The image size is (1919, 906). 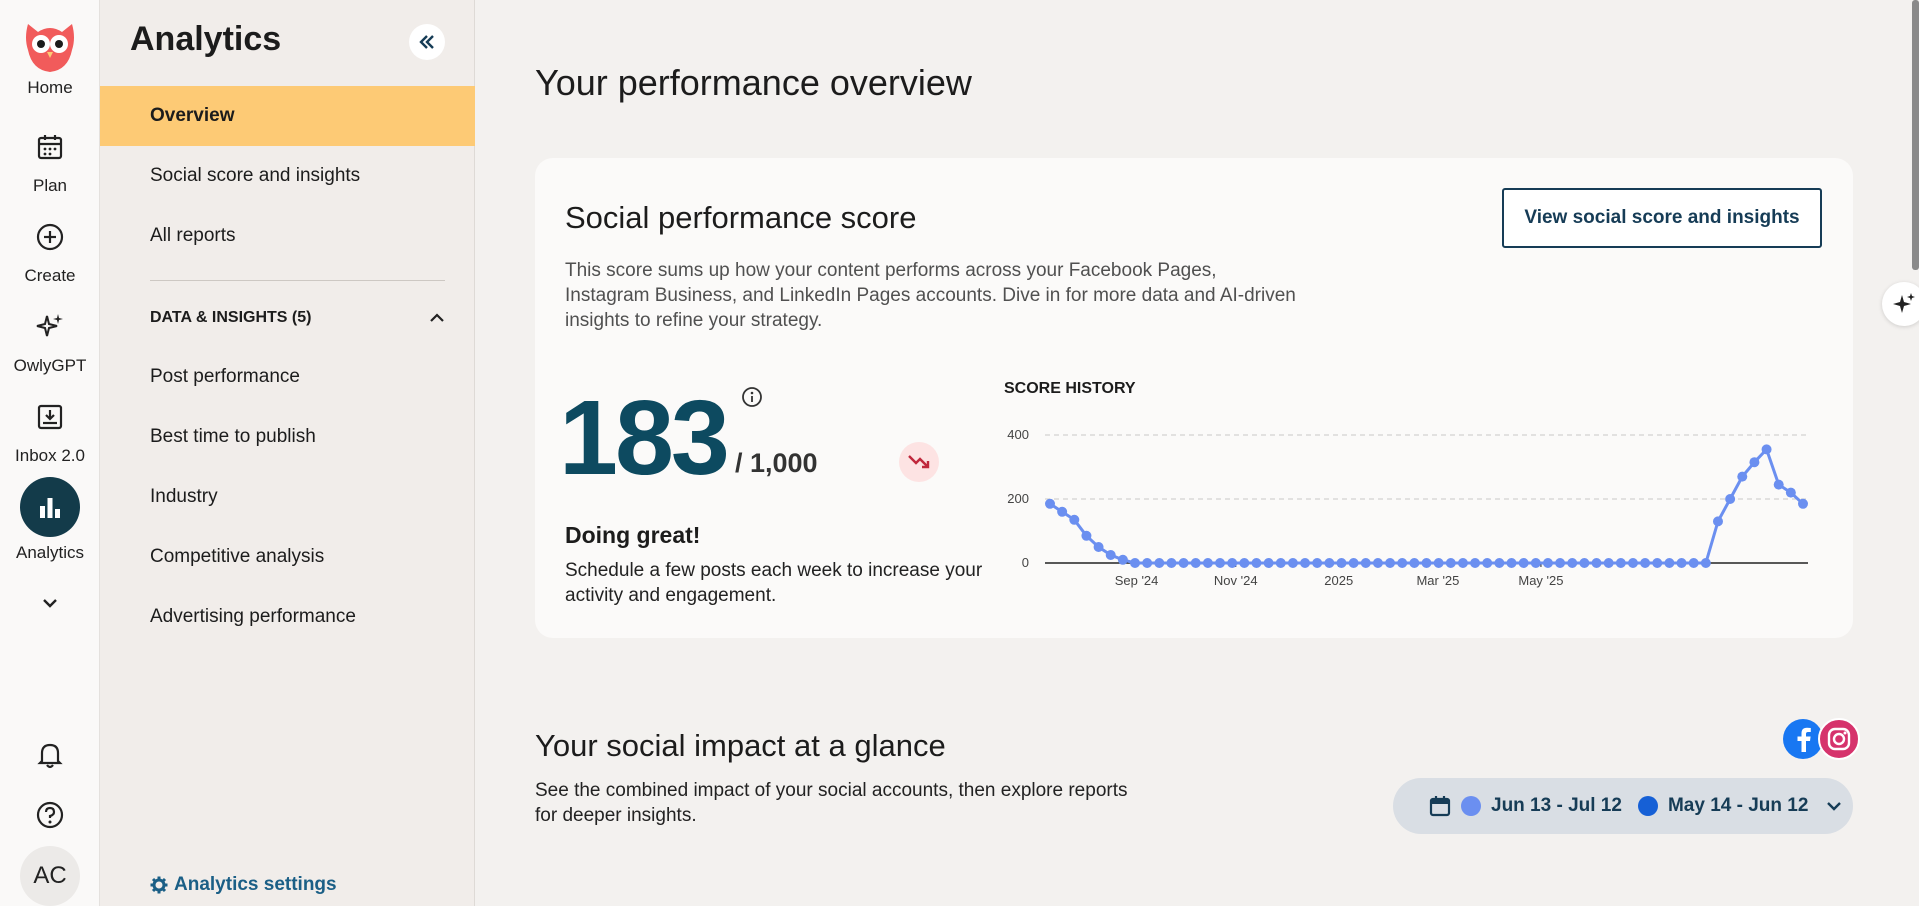 I want to click on series-line, so click(x=1427, y=506).